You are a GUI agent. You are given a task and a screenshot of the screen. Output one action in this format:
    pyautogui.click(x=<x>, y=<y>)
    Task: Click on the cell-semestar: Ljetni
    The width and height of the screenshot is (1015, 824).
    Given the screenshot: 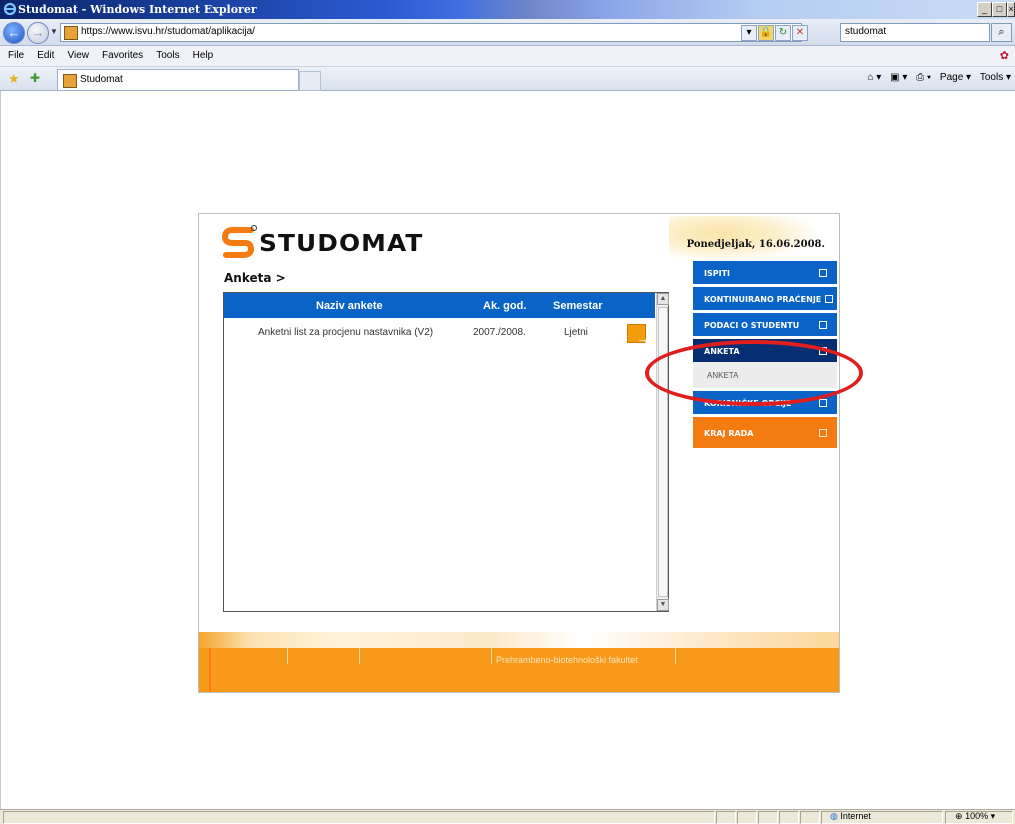 What is the action you would take?
    pyautogui.click(x=576, y=332)
    